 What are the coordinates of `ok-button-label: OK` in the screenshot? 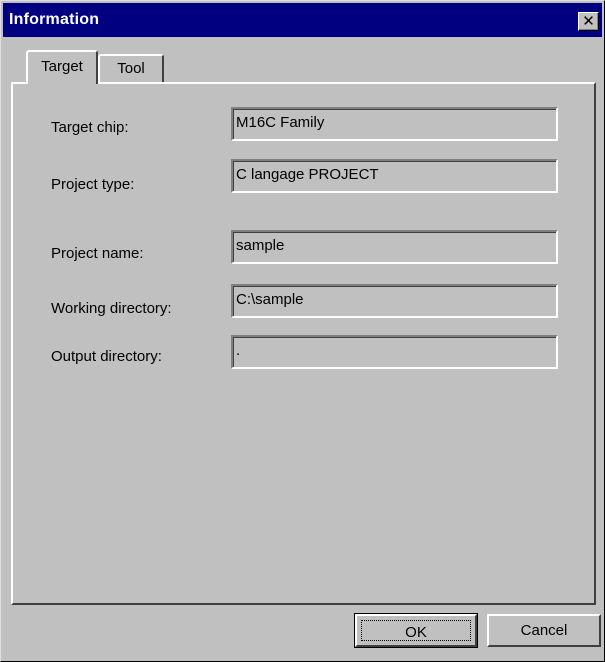 It's located at (416, 632).